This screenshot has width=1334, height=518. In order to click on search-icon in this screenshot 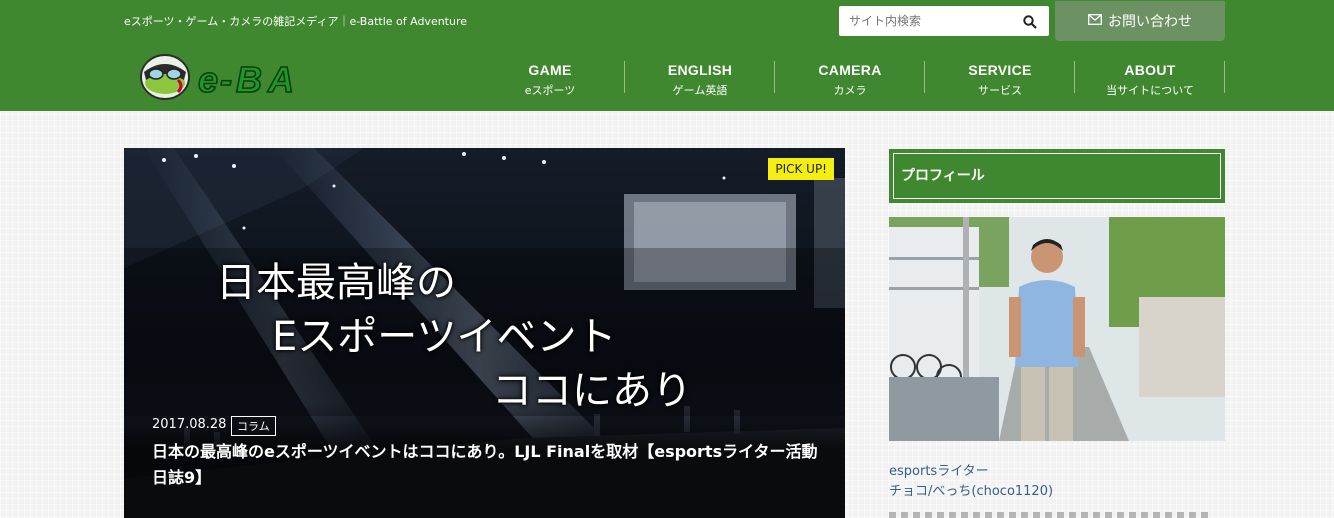, I will do `click(1030, 23)`.